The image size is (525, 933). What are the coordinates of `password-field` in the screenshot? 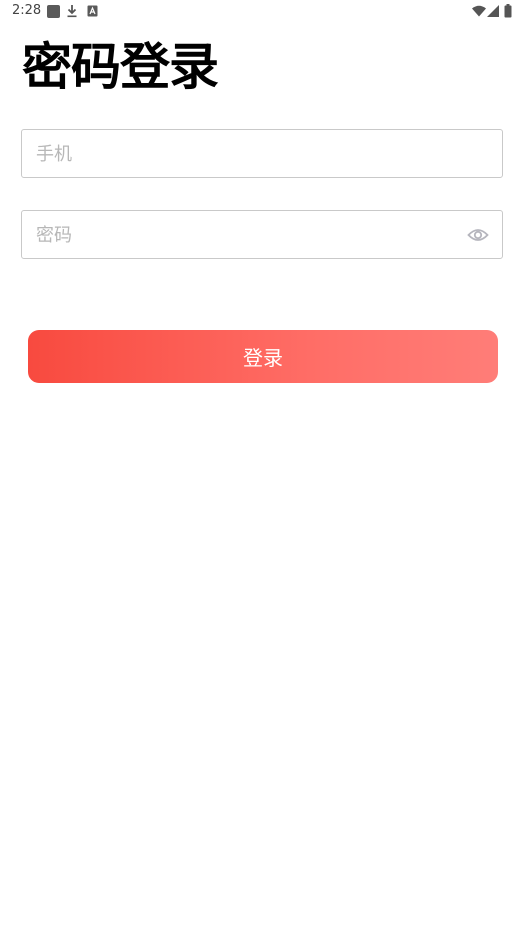 It's located at (262, 235).